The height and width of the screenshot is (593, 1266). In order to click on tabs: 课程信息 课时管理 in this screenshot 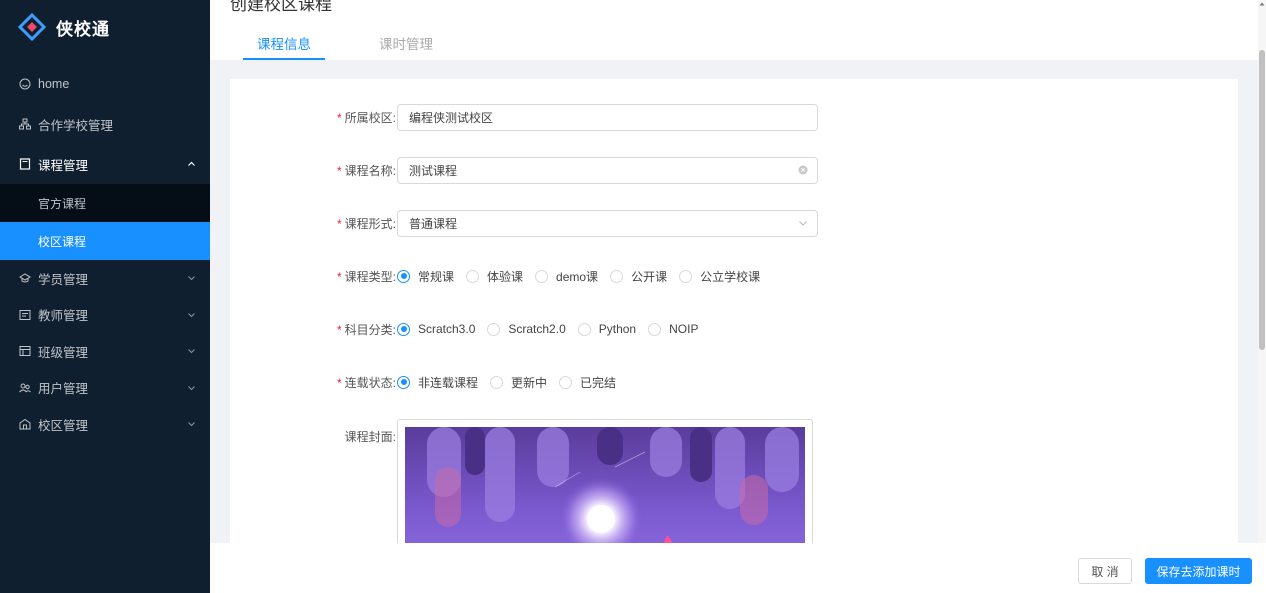, I will do `click(365, 43)`.